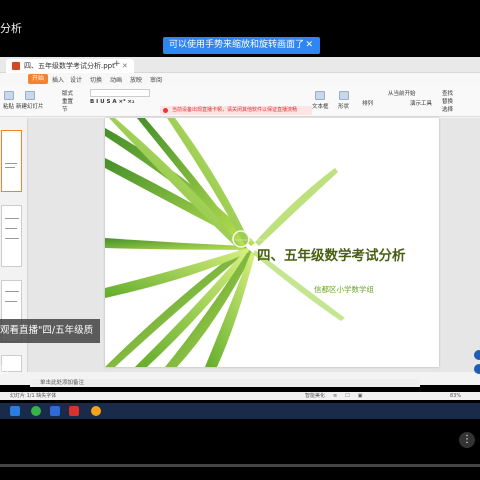  I want to click on zoom-level: 83%, so click(455, 396).